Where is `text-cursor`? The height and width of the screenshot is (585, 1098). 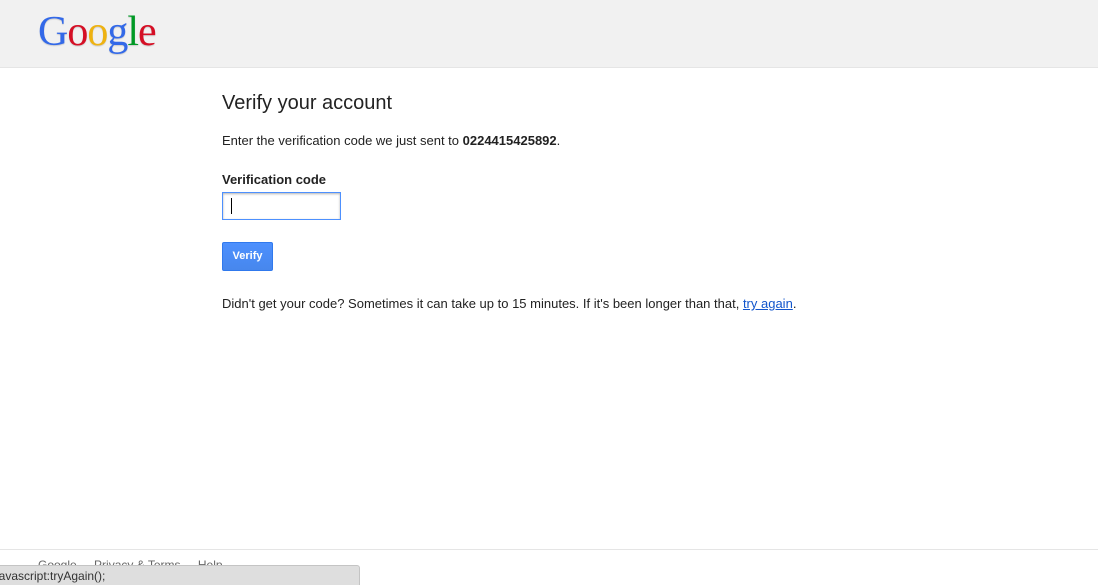 text-cursor is located at coordinates (231, 206).